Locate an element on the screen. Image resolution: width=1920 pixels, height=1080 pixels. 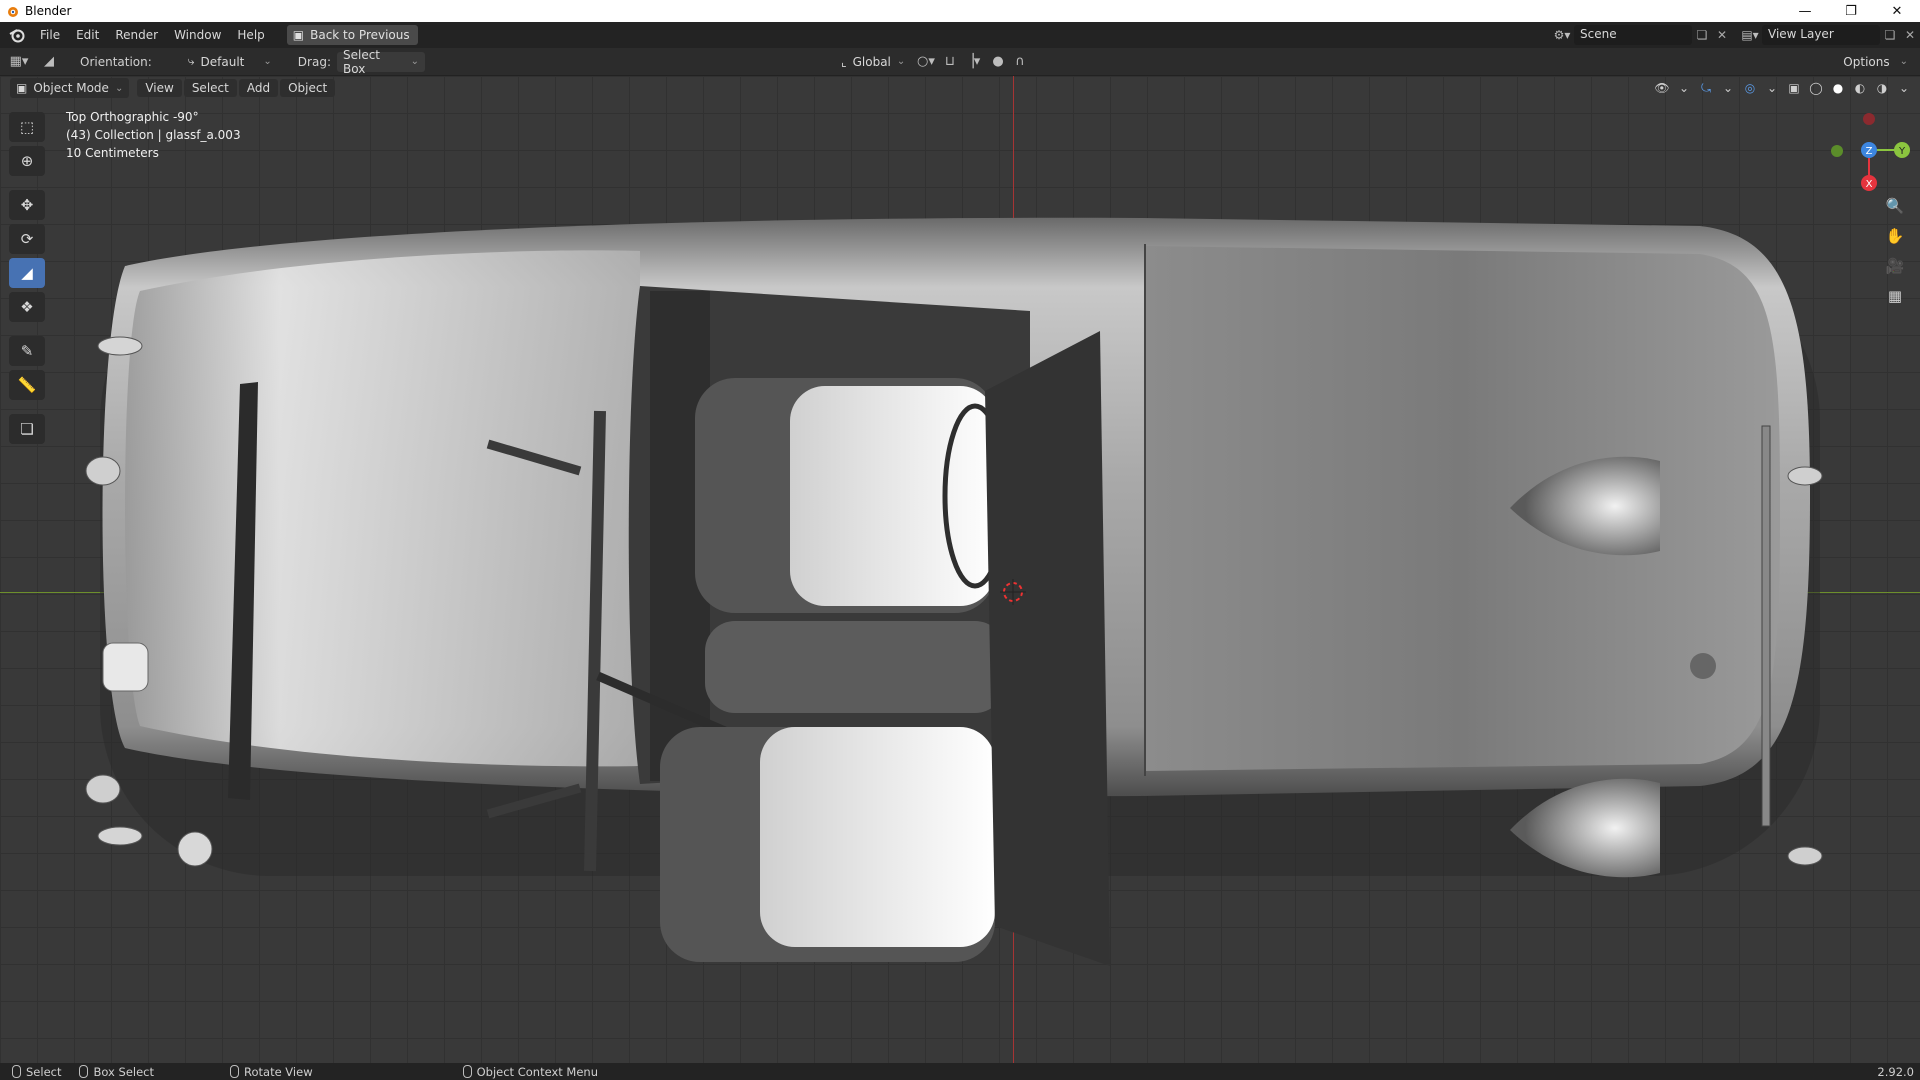
snap-target-icon: ▕▾ is located at coordinates (972, 62).